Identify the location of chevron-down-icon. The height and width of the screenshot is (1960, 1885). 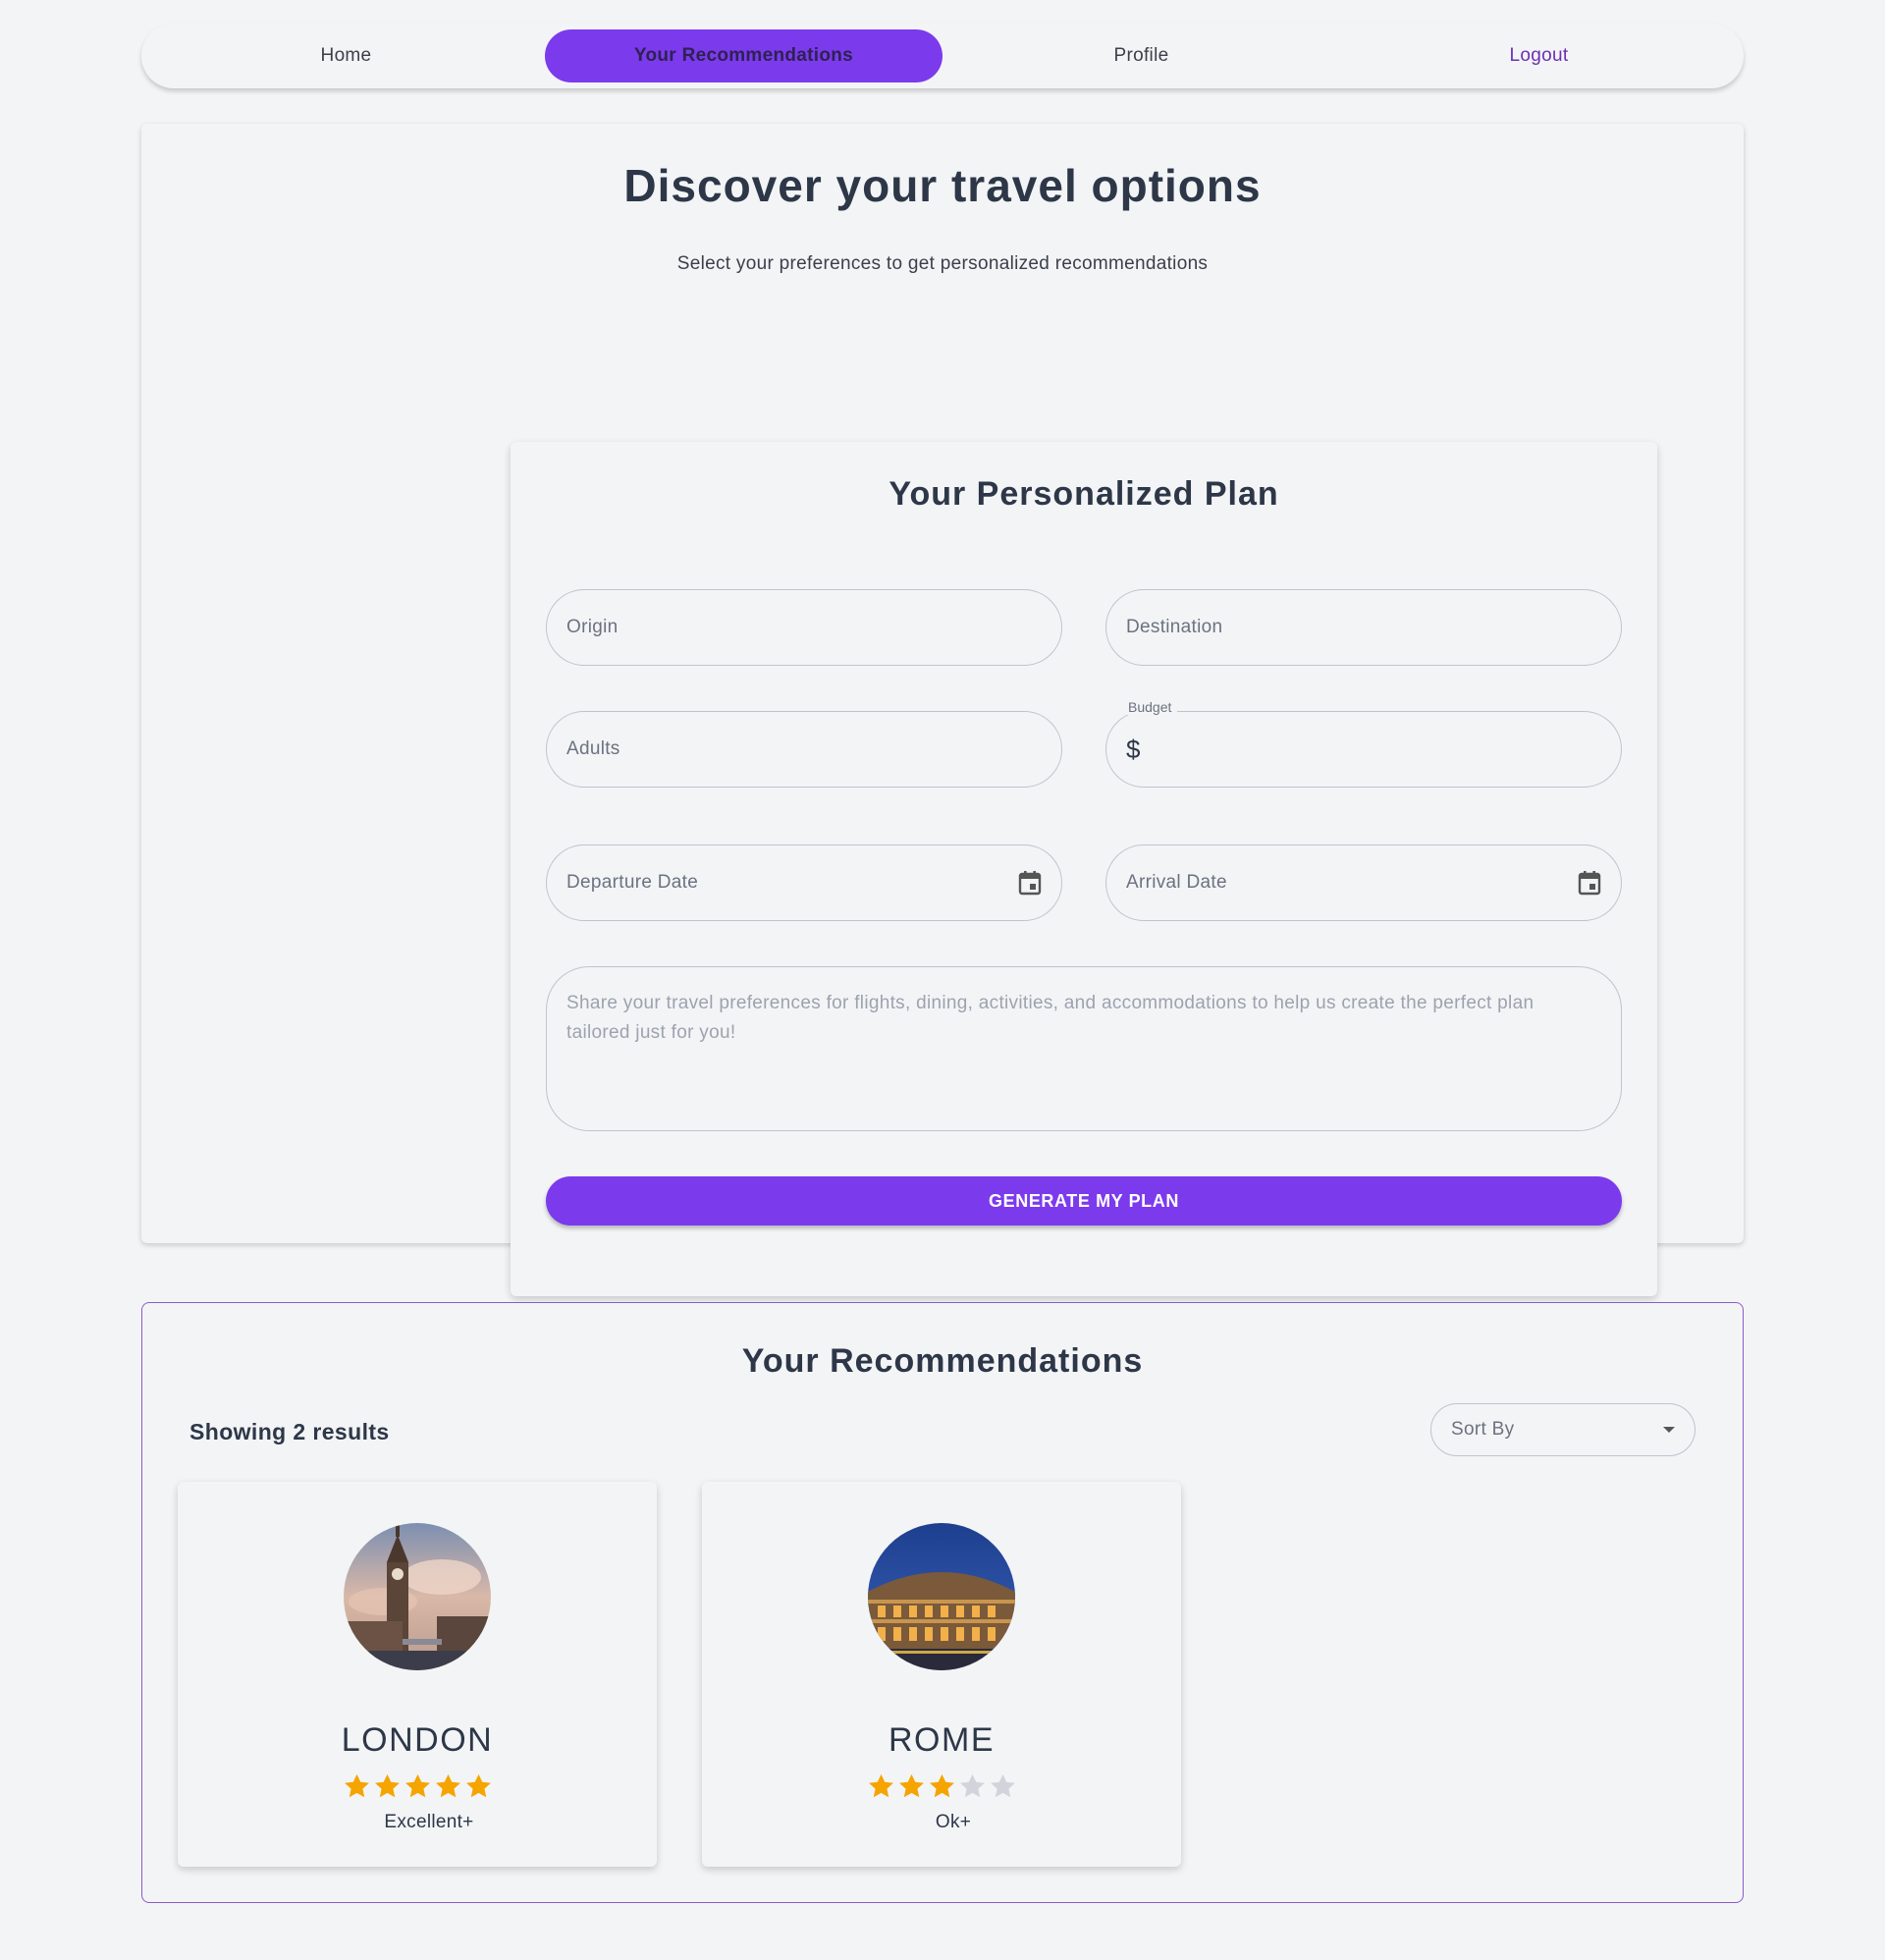
(1669, 1430).